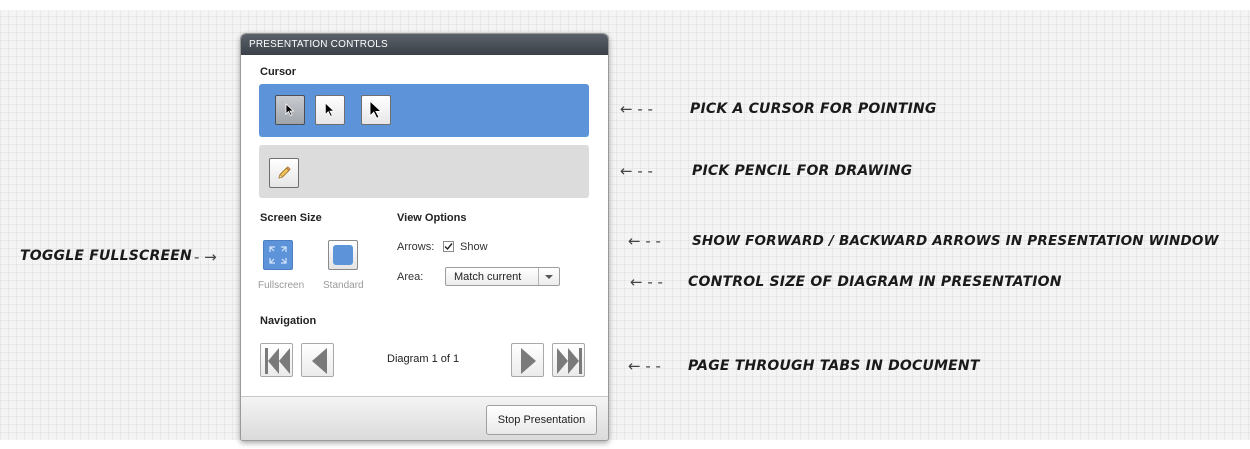 The width and height of the screenshot is (1250, 449). Describe the element at coordinates (646, 282) in the screenshot. I see `annotation-area-arrow: ← - -` at that location.